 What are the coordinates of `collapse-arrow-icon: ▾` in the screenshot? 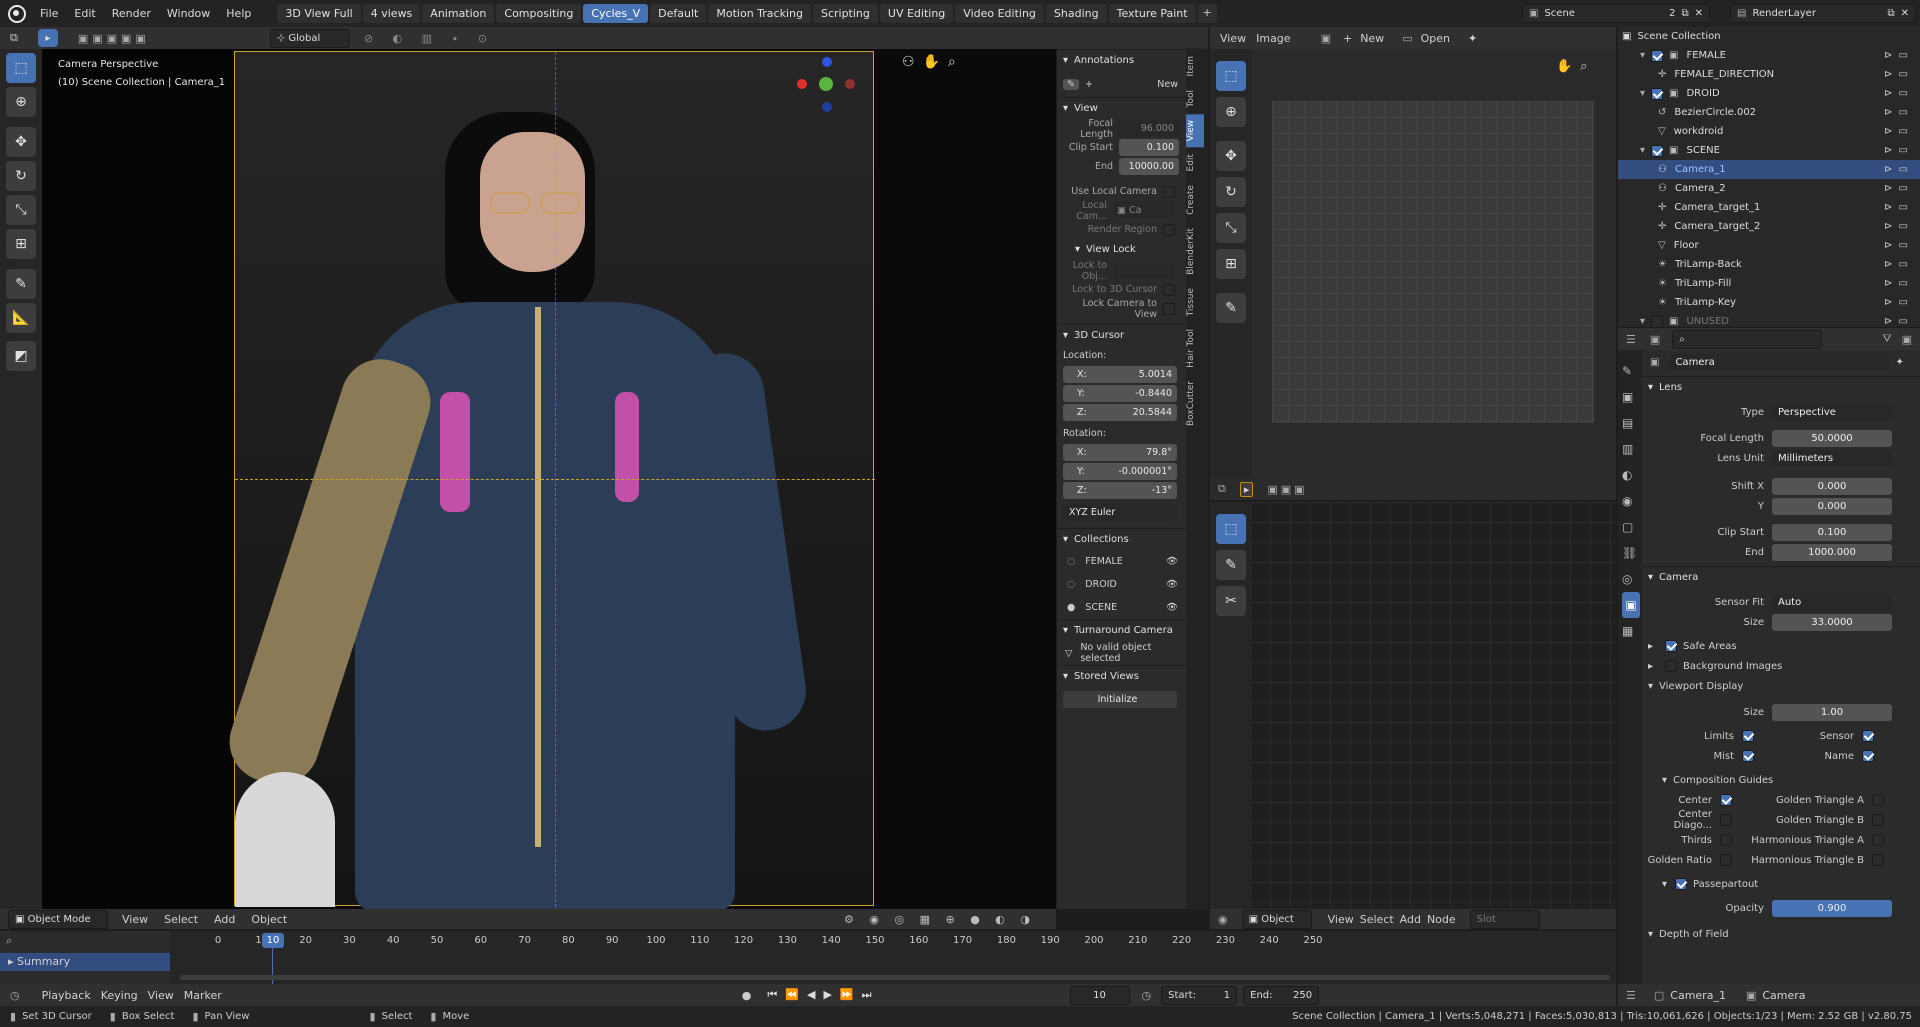 It's located at (1650, 934).